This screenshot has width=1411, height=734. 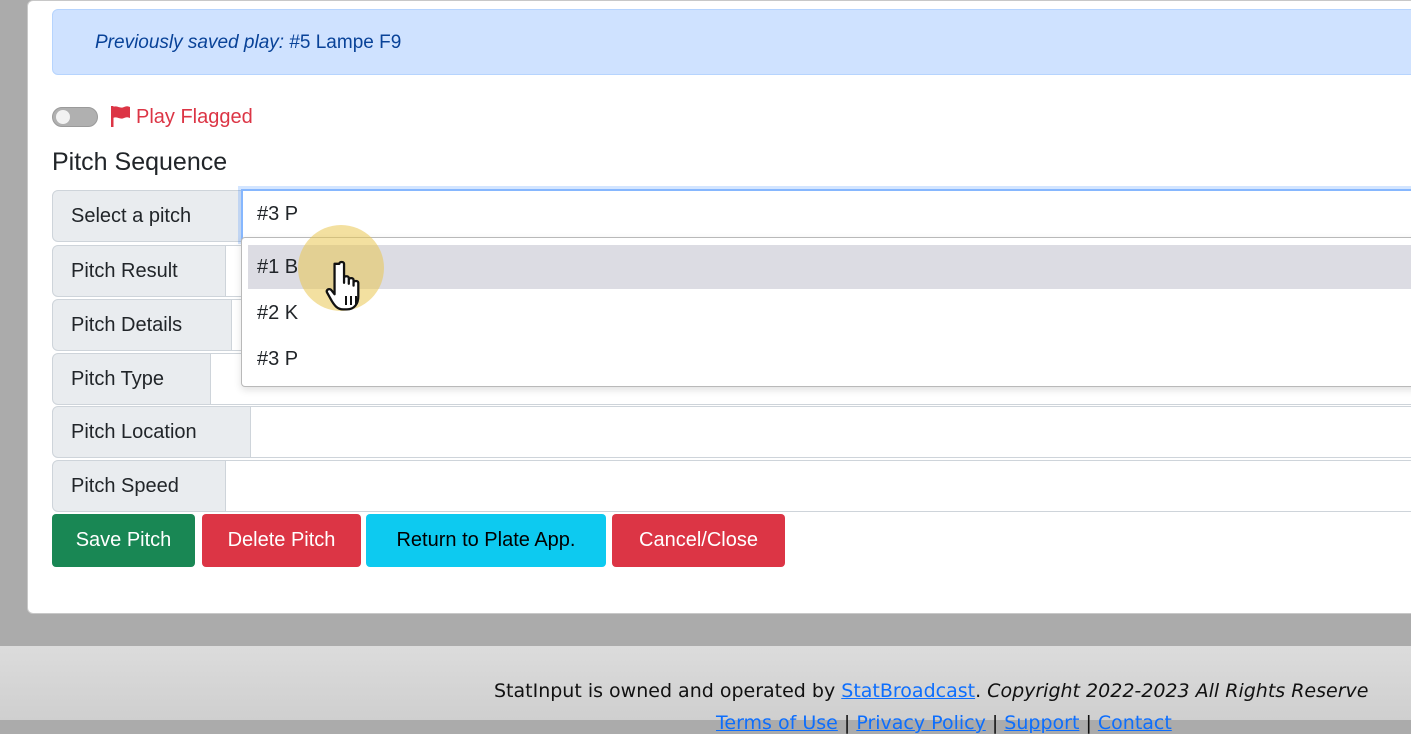 What do you see at coordinates (908, 691) in the screenshot?
I see `statbroadcast-link: StatBroadcast` at bounding box center [908, 691].